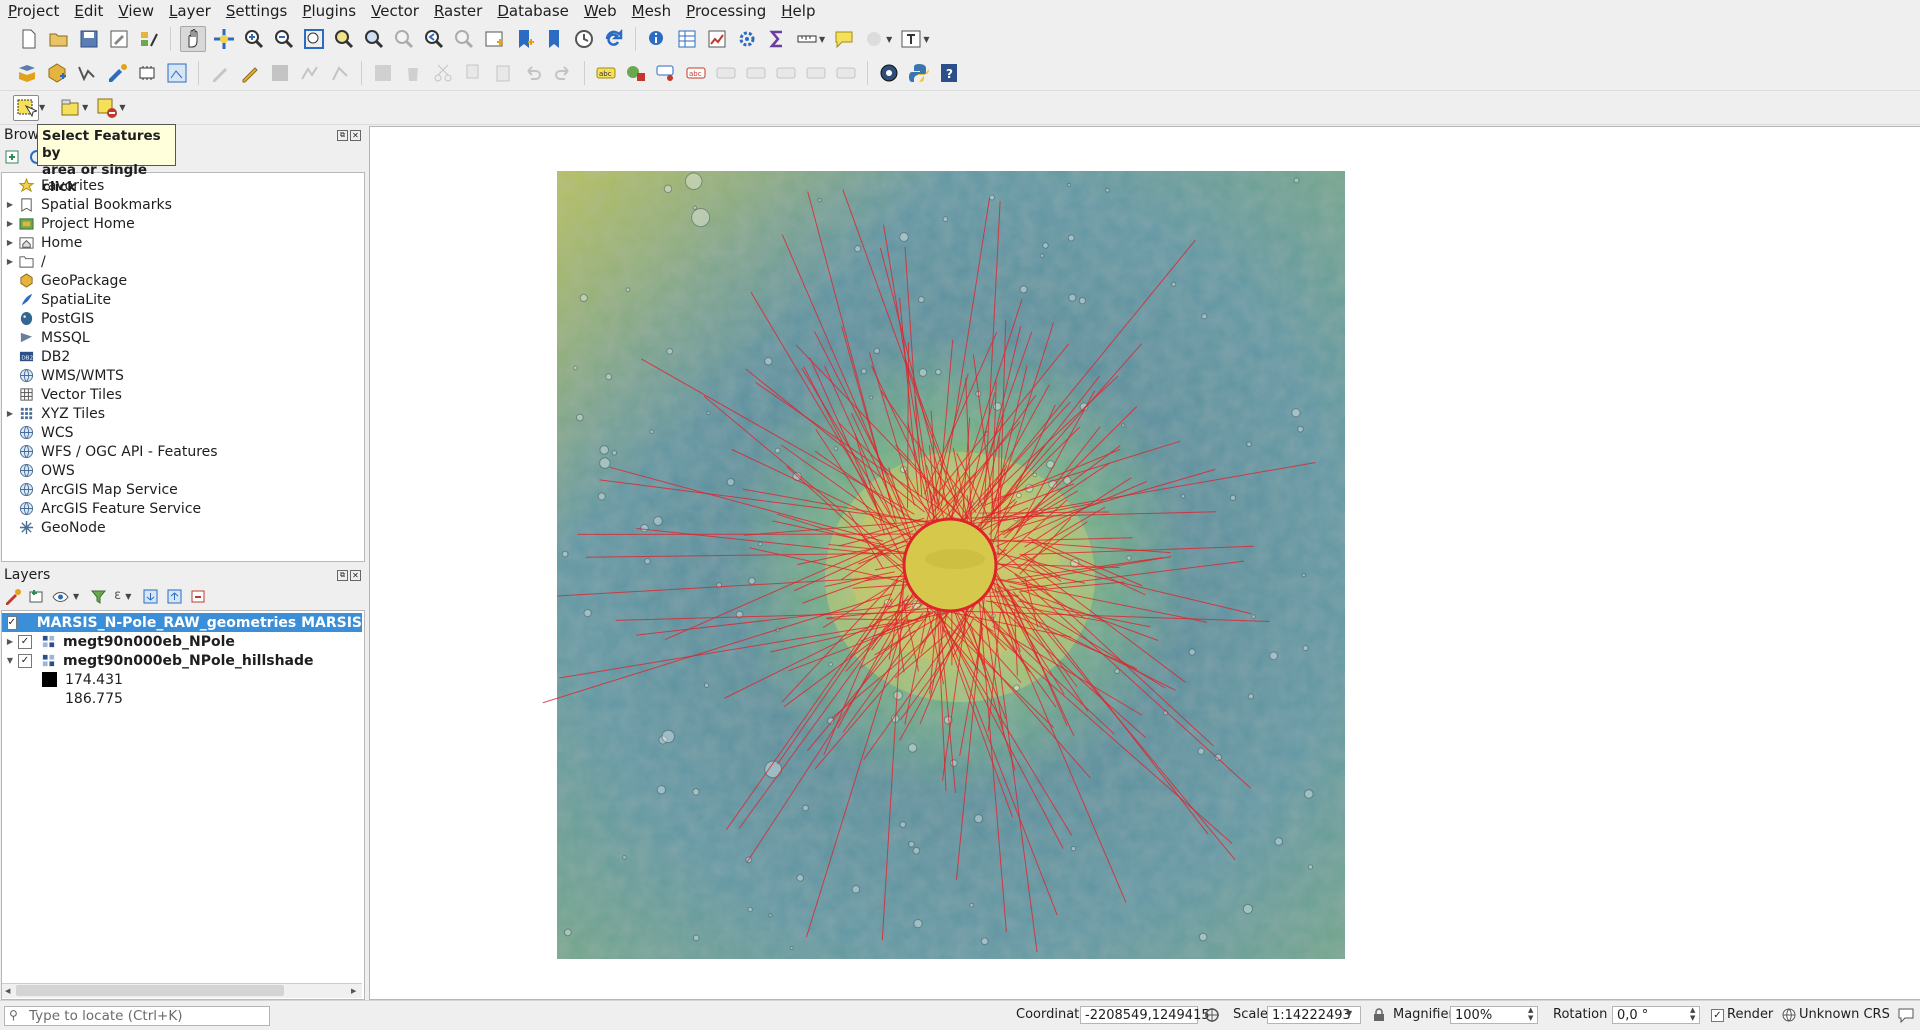 This screenshot has width=1920, height=1030. What do you see at coordinates (434, 39) in the screenshot?
I see `zoom-last-icon` at bounding box center [434, 39].